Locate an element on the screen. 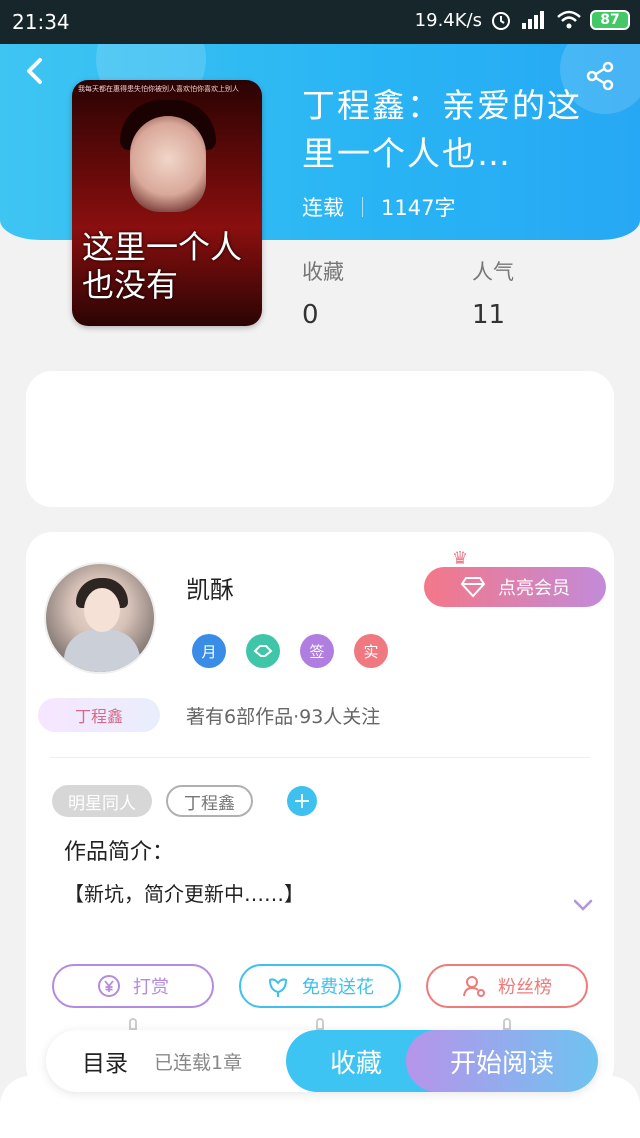 Image resolution: width=640 pixels, height=1138 pixels. wifi-icon is located at coordinates (569, 19).